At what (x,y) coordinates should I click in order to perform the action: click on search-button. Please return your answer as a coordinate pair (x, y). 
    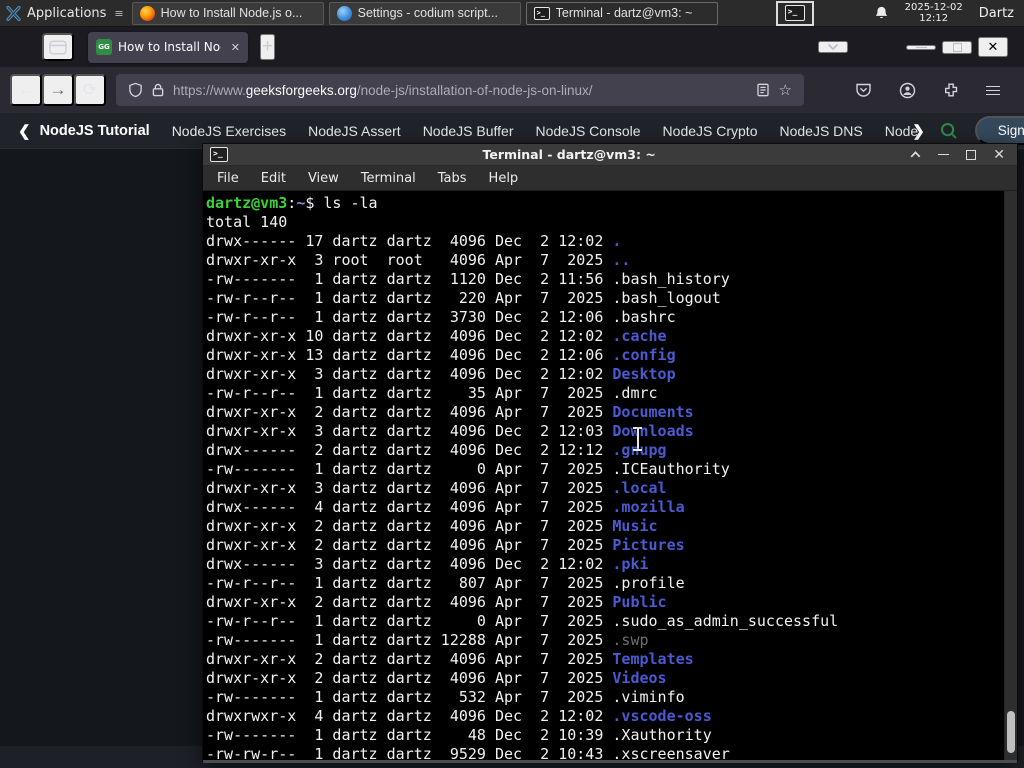
    Looking at the image, I should click on (949, 131).